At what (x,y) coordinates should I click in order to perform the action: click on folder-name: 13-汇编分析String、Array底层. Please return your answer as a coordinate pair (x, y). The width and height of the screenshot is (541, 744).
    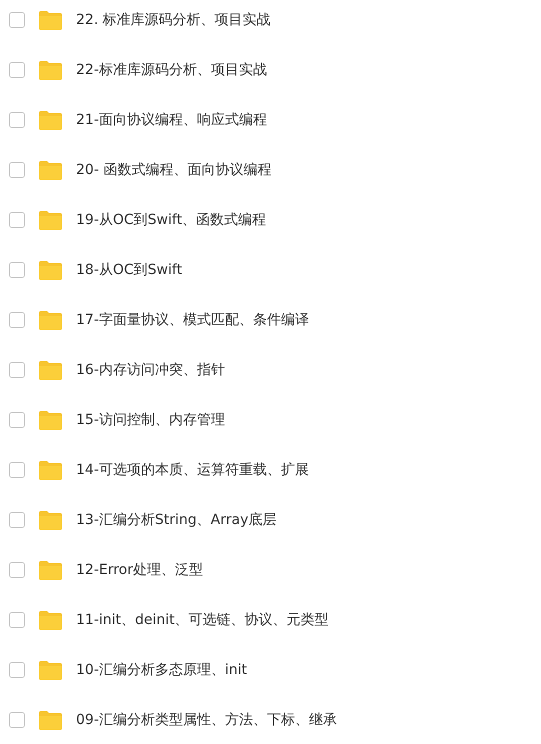
    Looking at the image, I should click on (176, 520).